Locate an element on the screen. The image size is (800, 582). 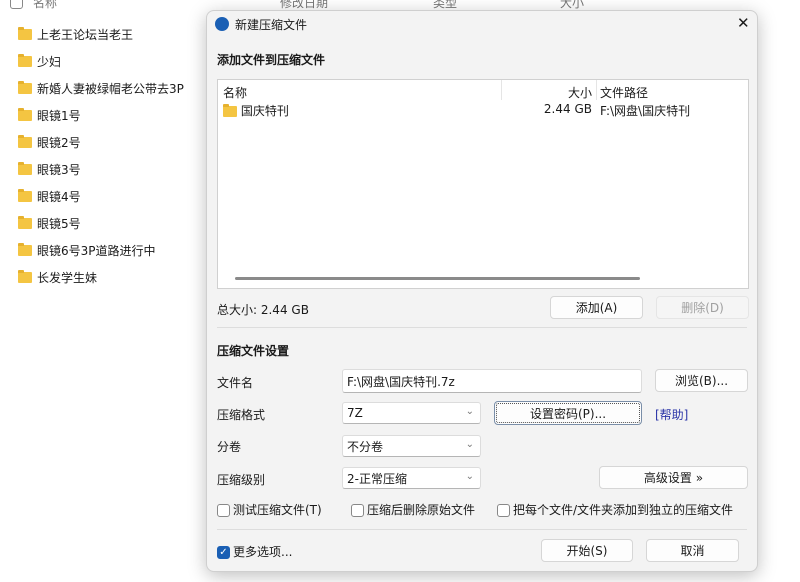
folder-name: 长发学生妹 is located at coordinates (67, 277).